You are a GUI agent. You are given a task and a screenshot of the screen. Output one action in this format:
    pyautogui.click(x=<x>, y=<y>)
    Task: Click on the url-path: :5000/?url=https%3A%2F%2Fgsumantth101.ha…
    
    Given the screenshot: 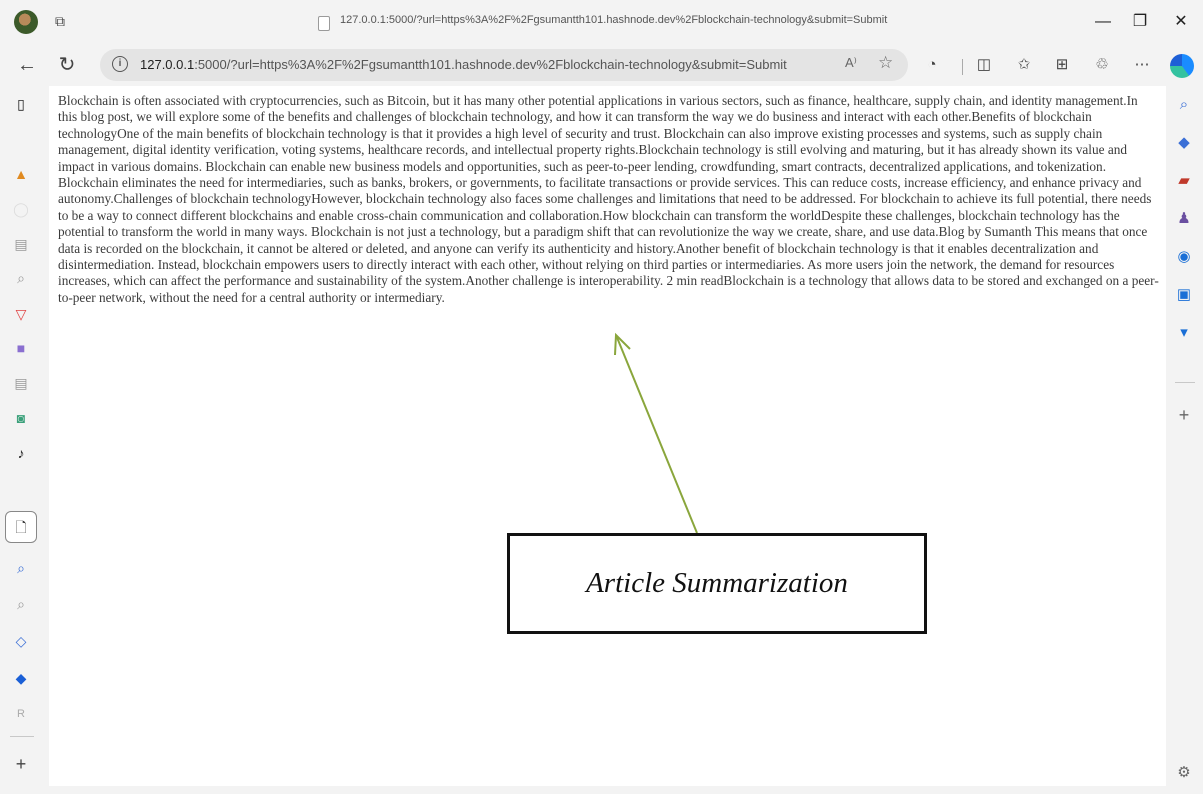 What is the action you would take?
    pyautogui.click(x=490, y=64)
    